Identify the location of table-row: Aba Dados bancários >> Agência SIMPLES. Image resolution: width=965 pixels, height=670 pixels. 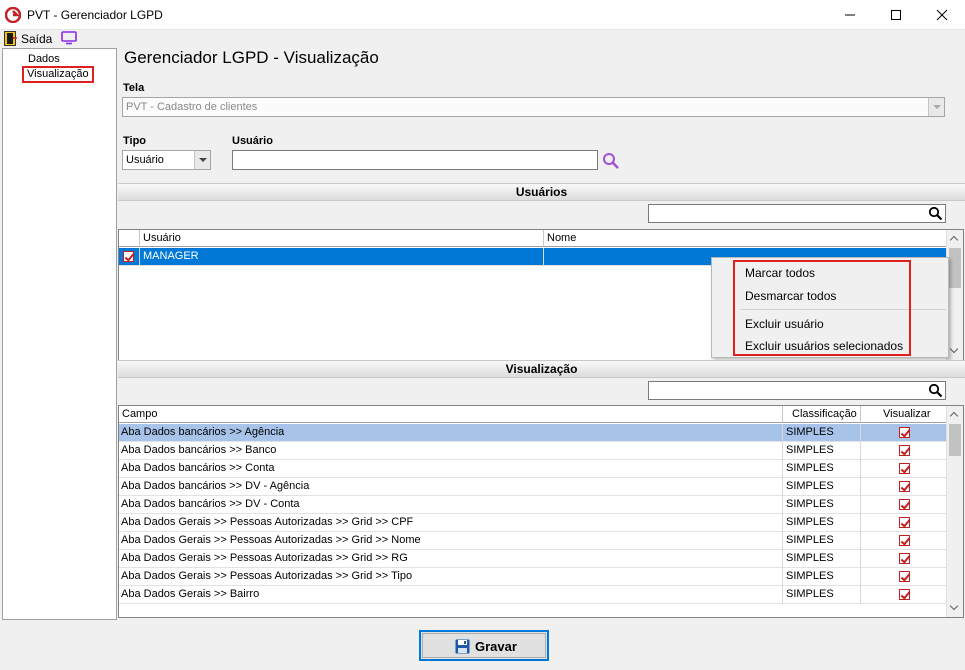
(533, 433).